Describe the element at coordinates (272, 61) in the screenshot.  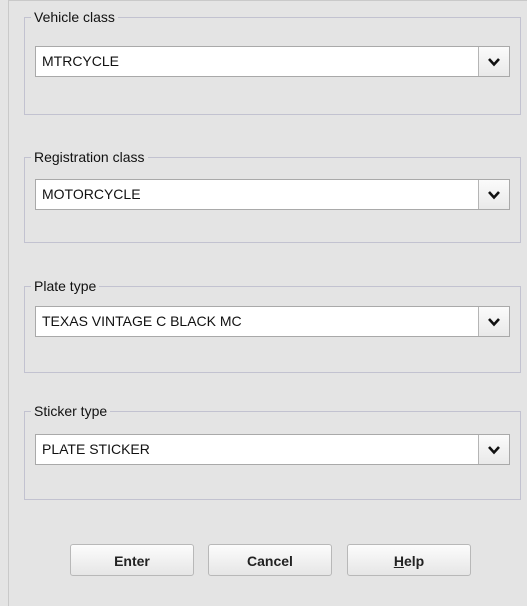
I see `vehicle-class-select: MTRCYCLE` at that location.